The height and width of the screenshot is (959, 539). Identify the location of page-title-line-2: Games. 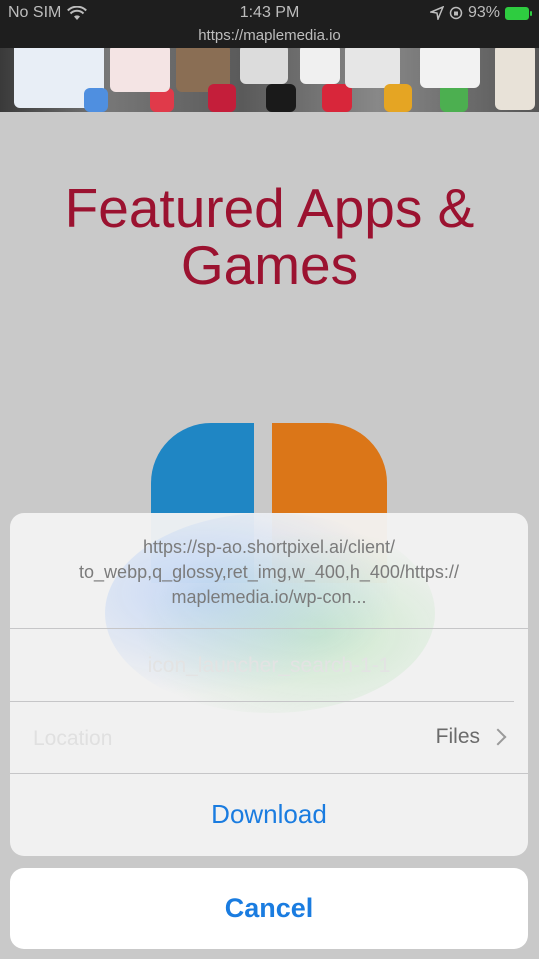
(269, 265).